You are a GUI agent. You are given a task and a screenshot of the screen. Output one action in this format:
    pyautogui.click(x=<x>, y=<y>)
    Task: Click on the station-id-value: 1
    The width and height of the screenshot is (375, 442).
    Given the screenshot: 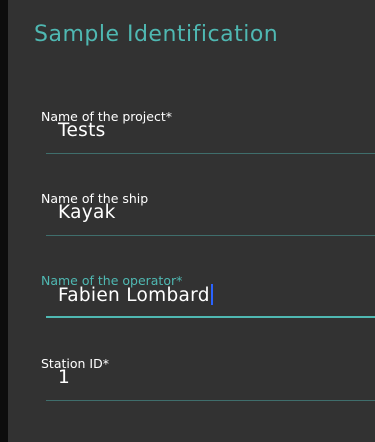 What is the action you would take?
    pyautogui.click(x=64, y=377)
    